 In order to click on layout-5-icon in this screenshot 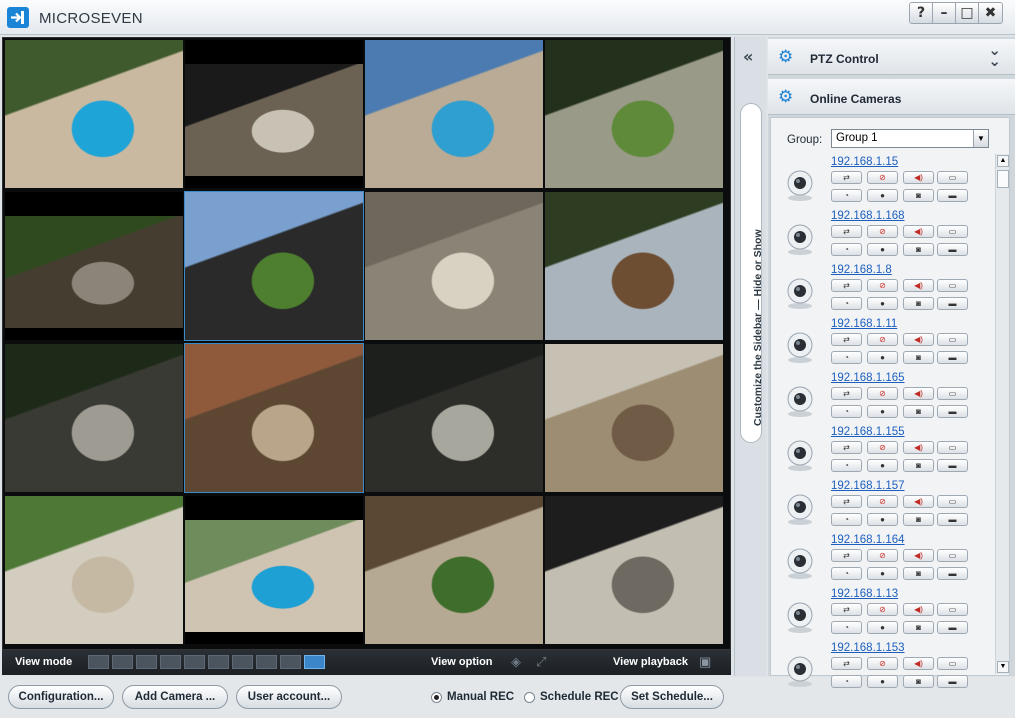, I will do `click(194, 662)`.